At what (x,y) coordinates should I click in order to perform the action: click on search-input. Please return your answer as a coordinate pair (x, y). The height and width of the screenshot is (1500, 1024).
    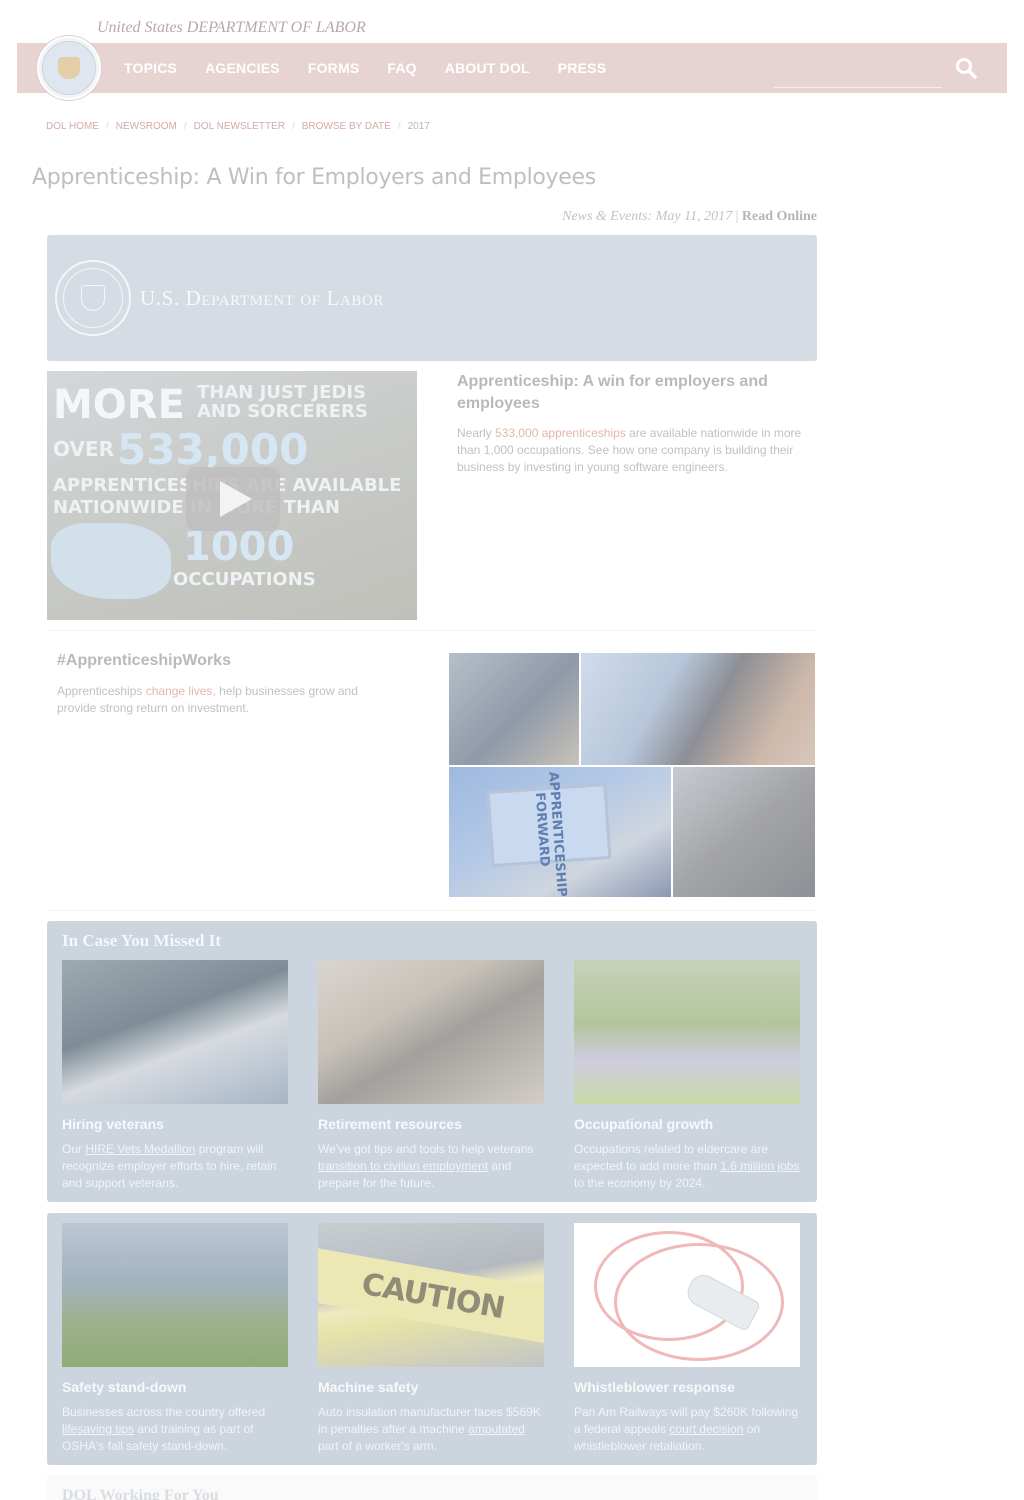
    Looking at the image, I should click on (858, 87).